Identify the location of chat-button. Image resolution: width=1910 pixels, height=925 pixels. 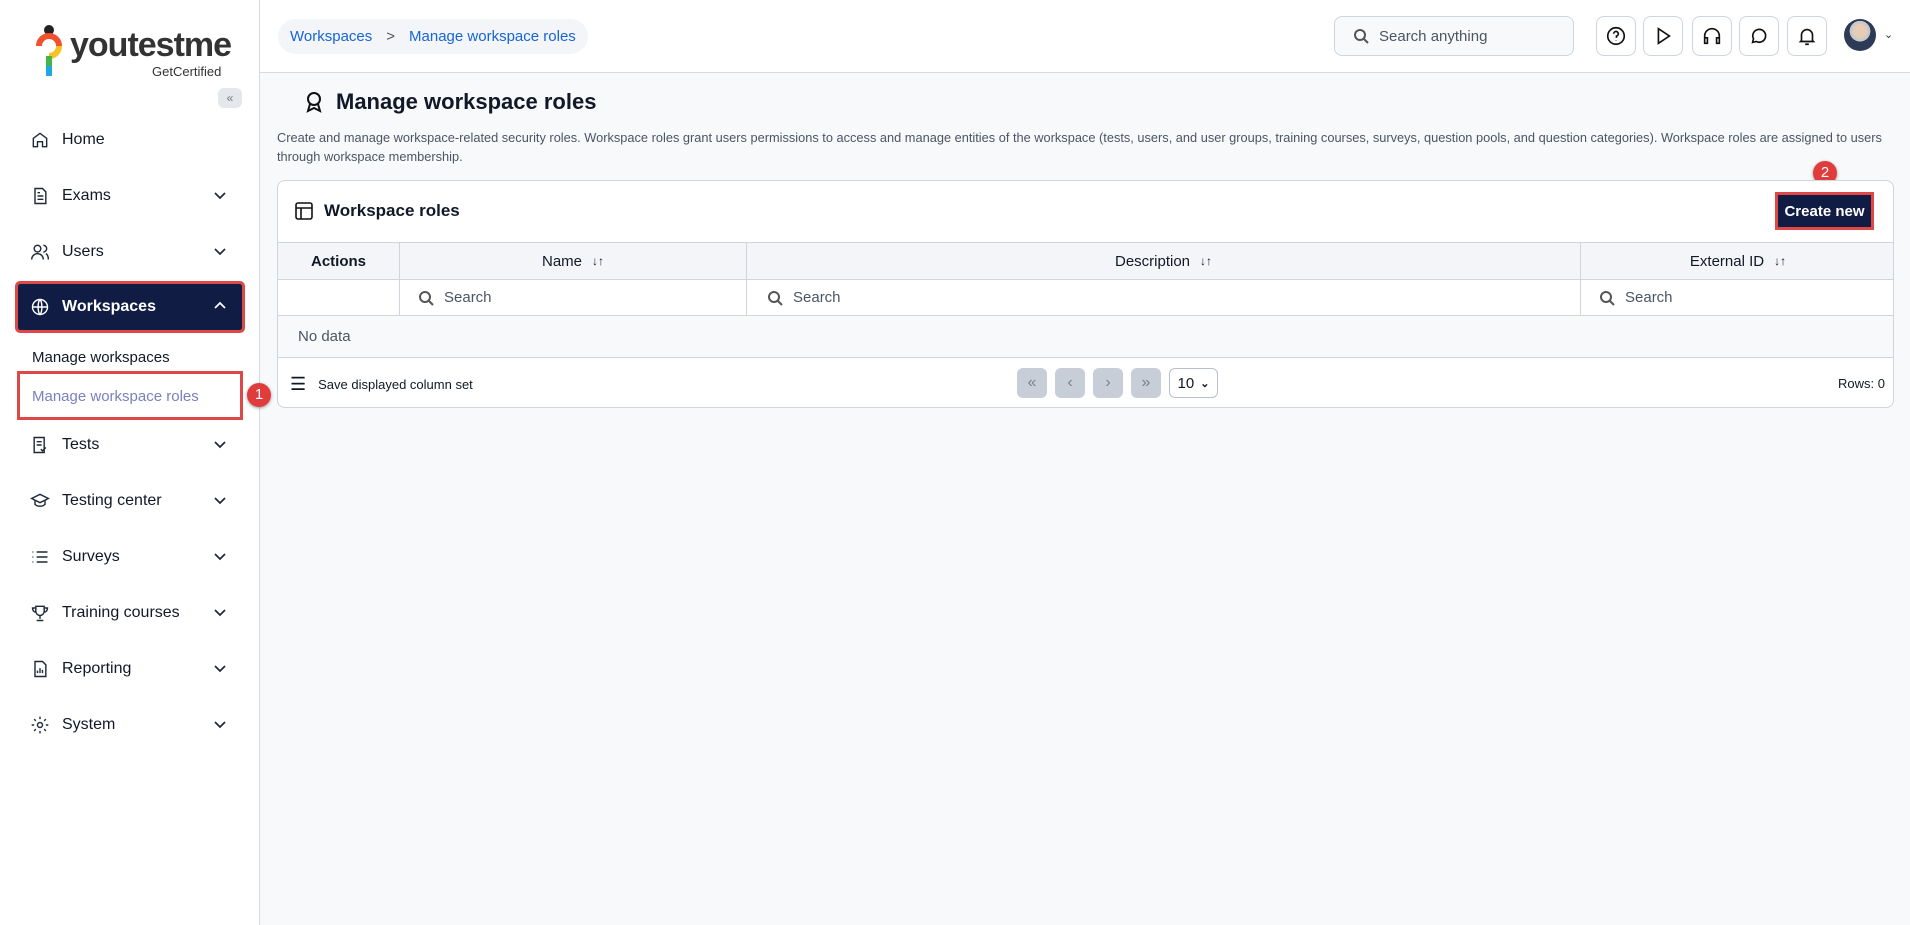
(1759, 36).